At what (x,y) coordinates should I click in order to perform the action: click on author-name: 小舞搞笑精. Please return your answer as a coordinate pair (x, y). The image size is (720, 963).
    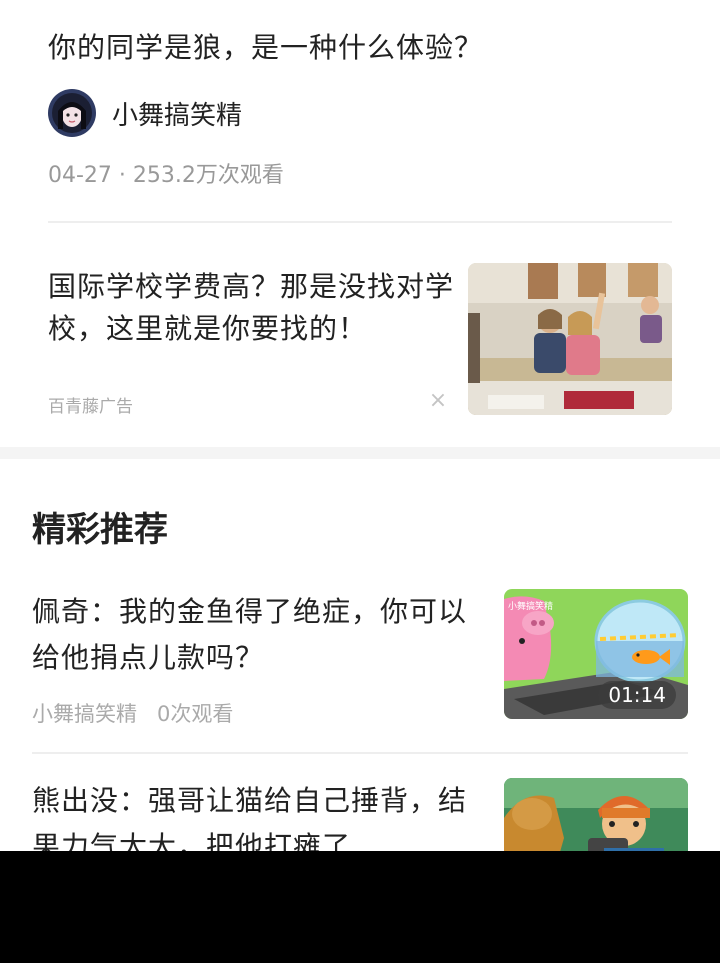
    Looking at the image, I should click on (177, 113).